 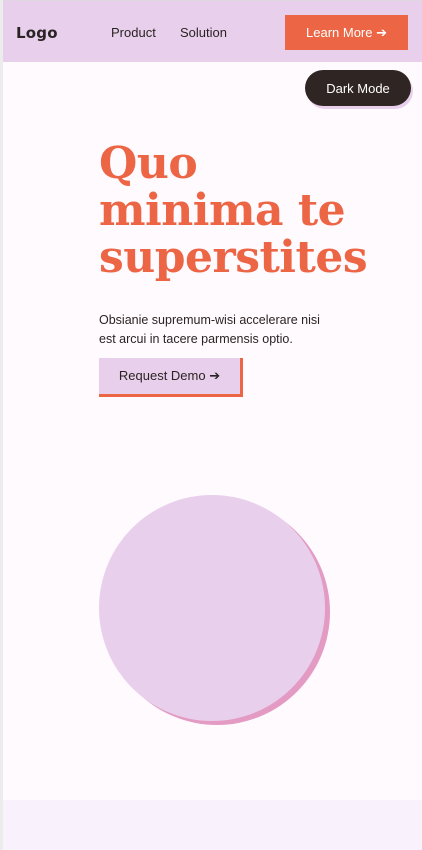 I want to click on logo: Logo, so click(x=37, y=33).